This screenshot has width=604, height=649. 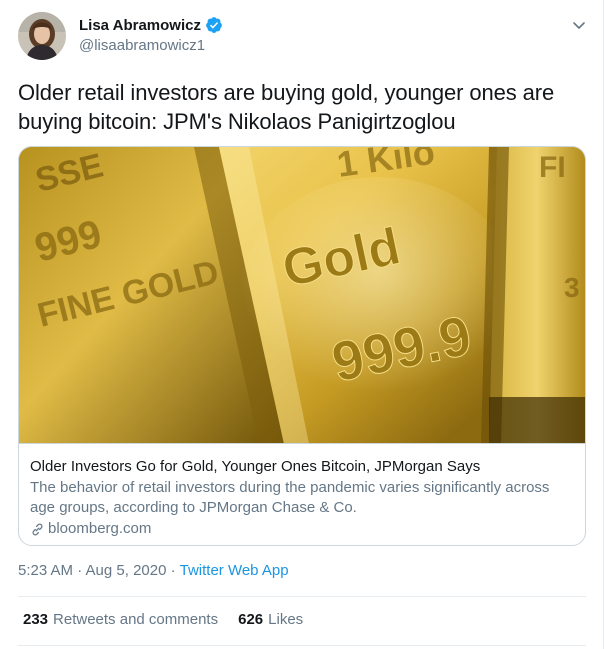 I want to click on divider-bottom, so click(x=302, y=645).